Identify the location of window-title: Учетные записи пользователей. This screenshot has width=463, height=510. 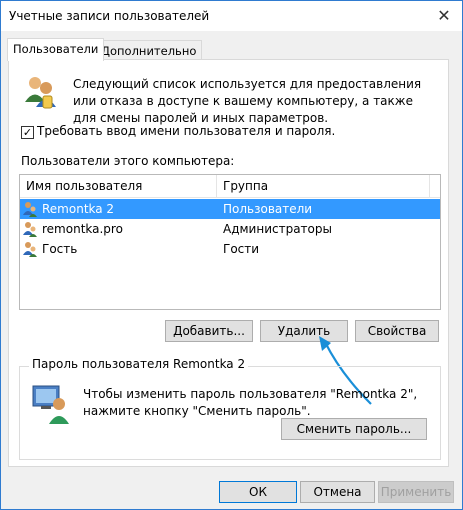
(109, 16).